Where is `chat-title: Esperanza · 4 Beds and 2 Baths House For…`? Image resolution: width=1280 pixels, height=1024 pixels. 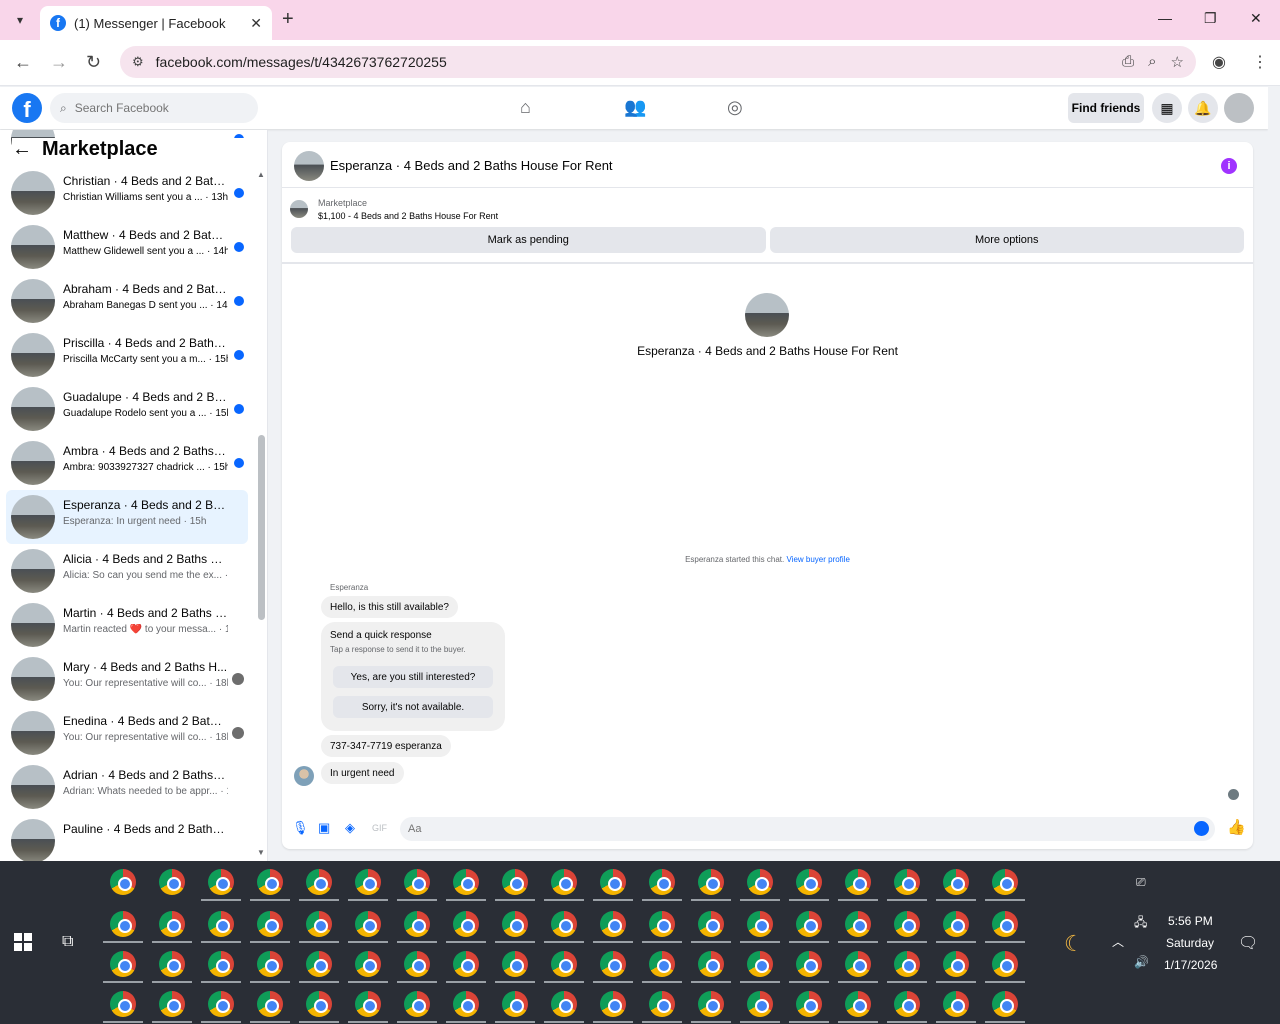
chat-title: Esperanza · 4 Beds and 2 Baths House For… is located at coordinates (471, 165).